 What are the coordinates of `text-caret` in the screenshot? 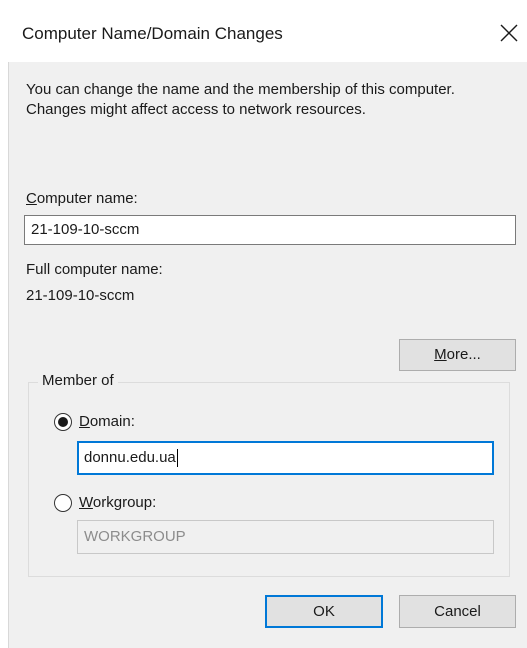 It's located at (177, 458).